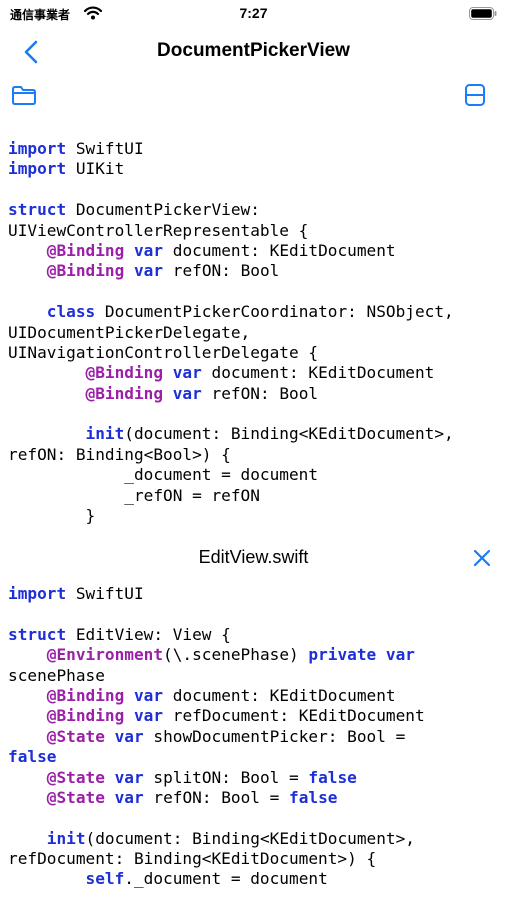 The image size is (507, 900). I want to click on code-line: @Binding var refON: Bool, so click(253, 394).